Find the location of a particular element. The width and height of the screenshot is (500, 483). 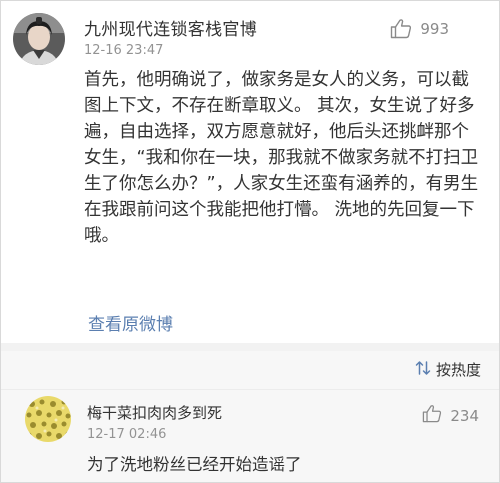

comment-like-count: 234 is located at coordinates (464, 415).